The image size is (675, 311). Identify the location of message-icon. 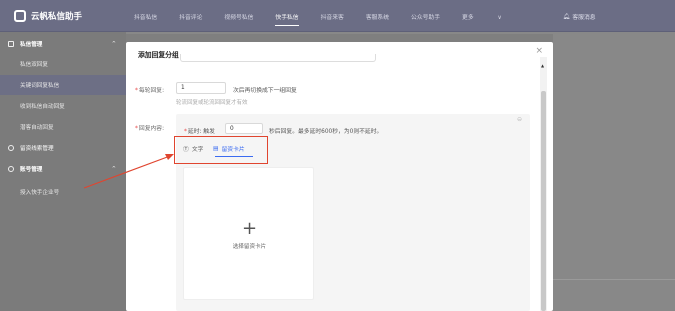
(11, 44).